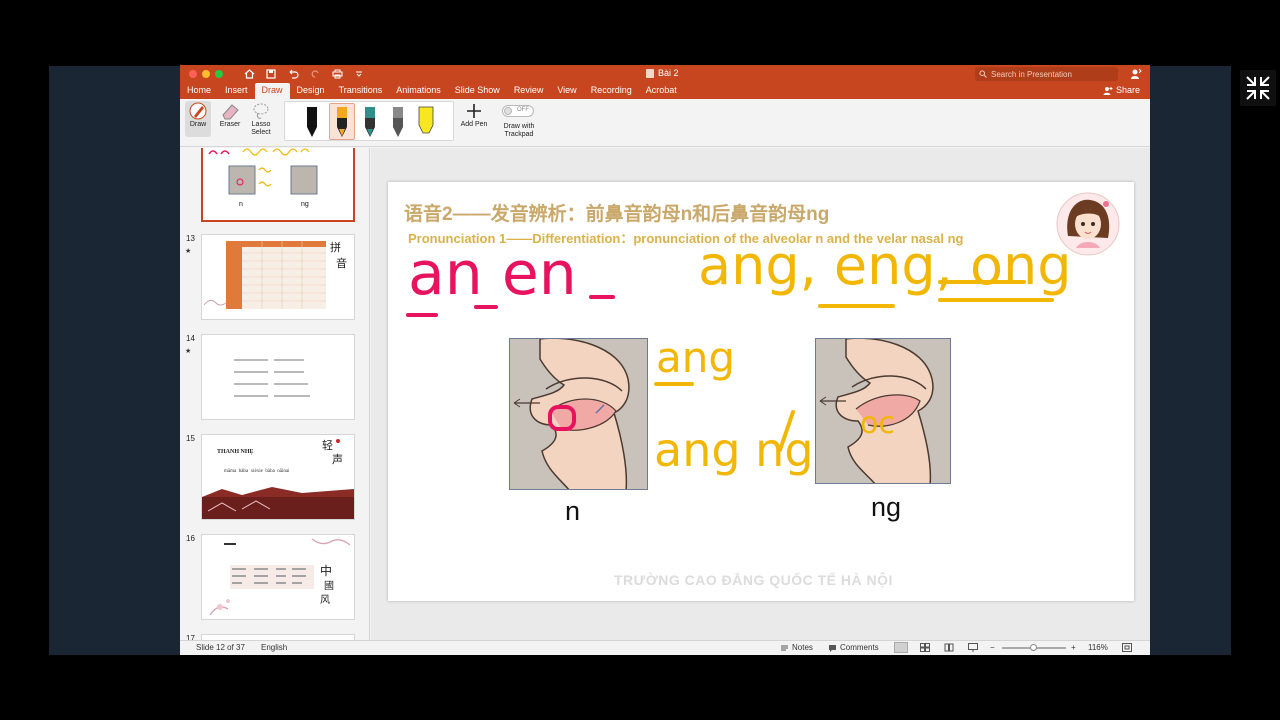  I want to click on tab-design: Design, so click(311, 91).